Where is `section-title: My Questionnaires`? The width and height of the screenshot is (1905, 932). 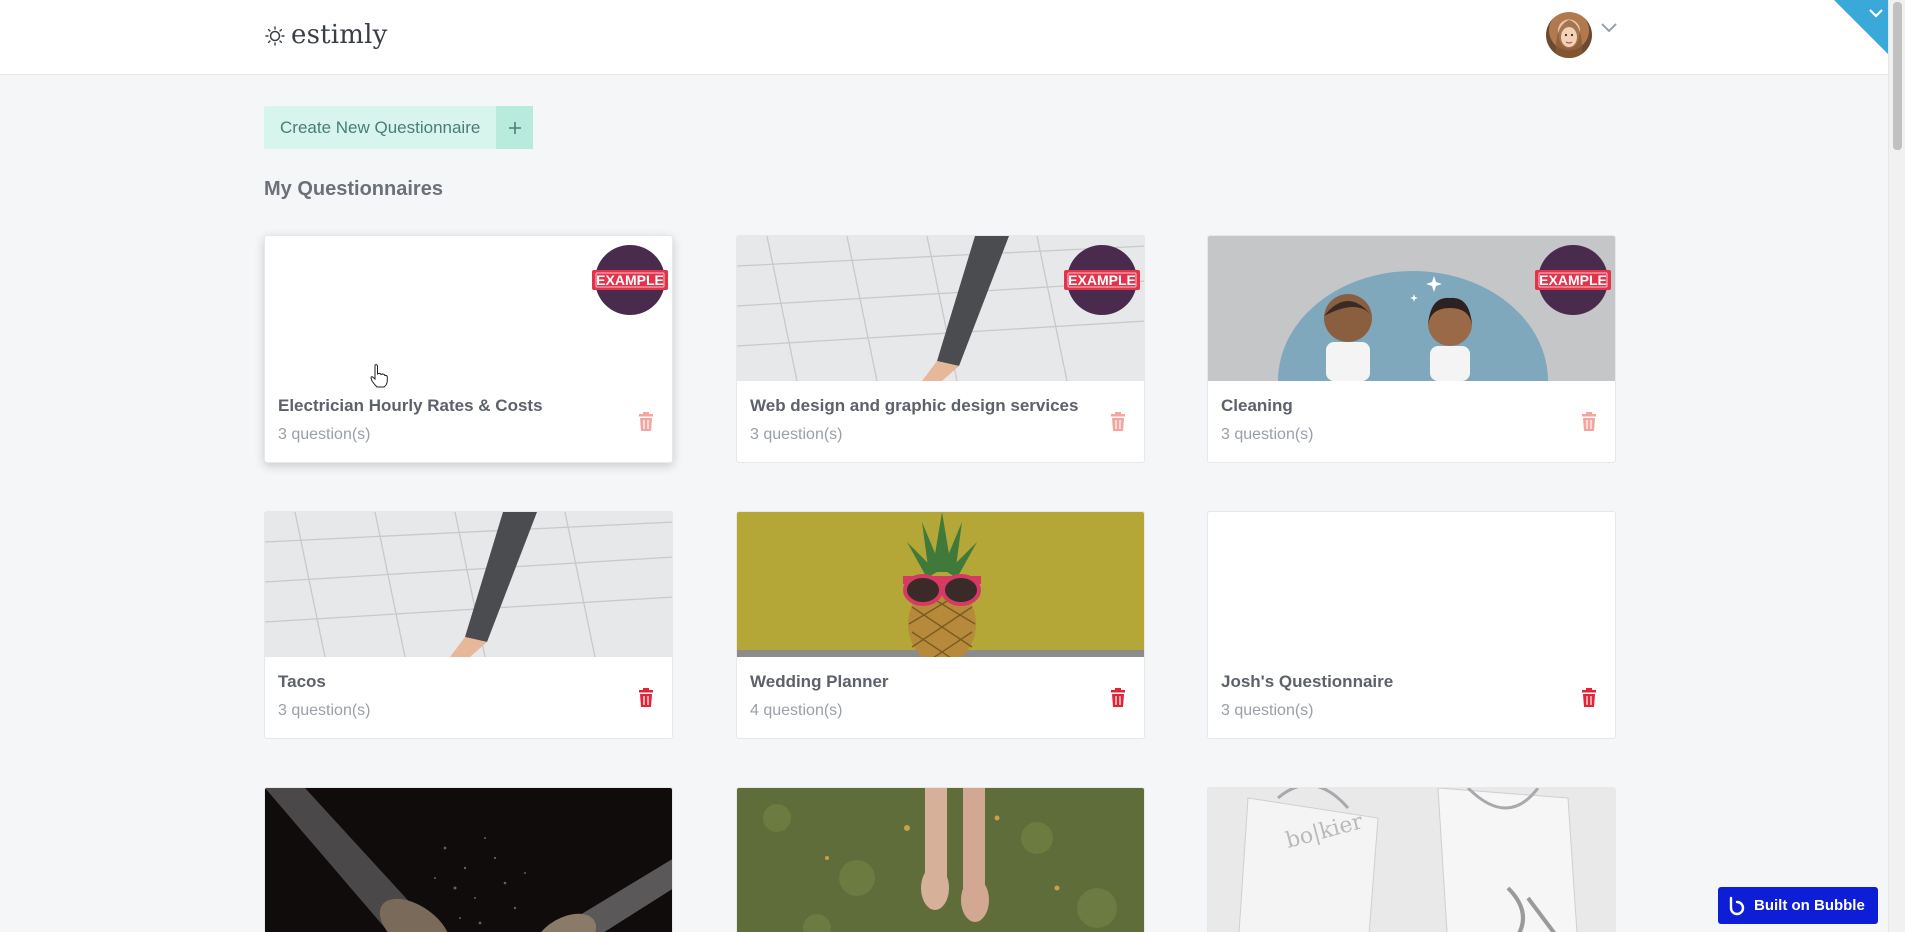 section-title: My Questionnaires is located at coordinates (353, 189).